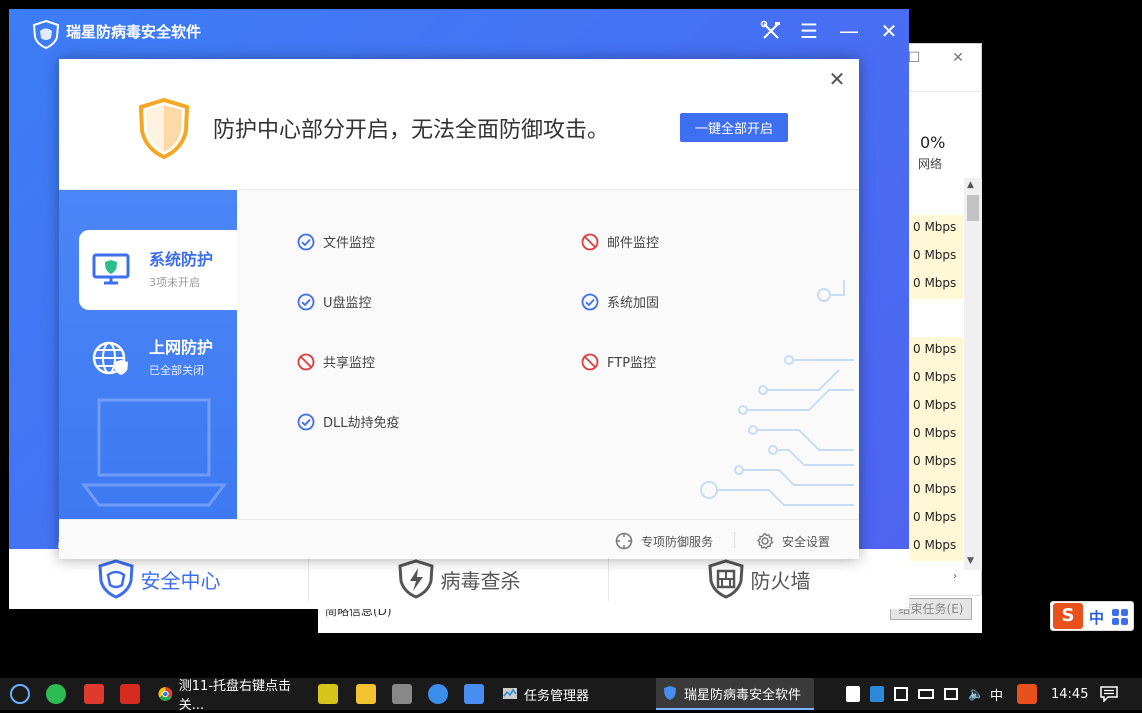  Describe the element at coordinates (349, 363) in the screenshot. I see `item-label: 共享监控` at that location.